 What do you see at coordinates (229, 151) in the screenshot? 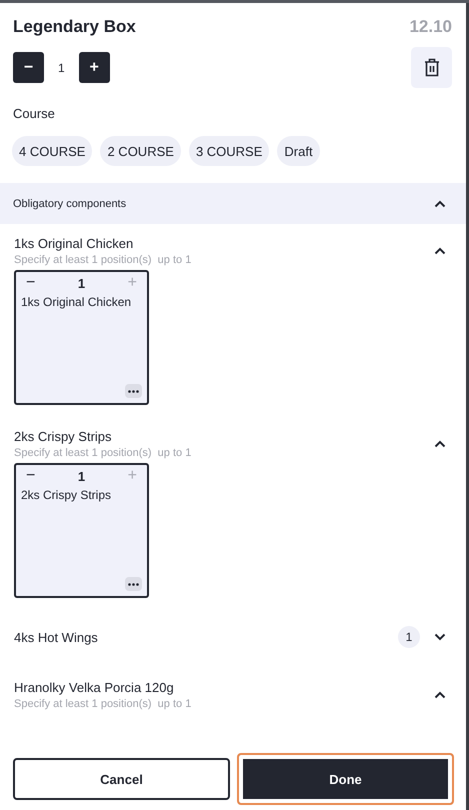
I see `course-chip: 3 COURSE` at bounding box center [229, 151].